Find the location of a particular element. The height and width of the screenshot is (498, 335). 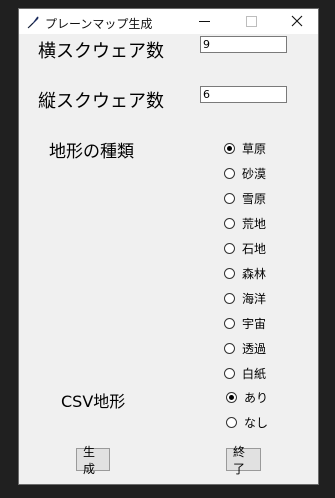

maximize-button is located at coordinates (251, 21).